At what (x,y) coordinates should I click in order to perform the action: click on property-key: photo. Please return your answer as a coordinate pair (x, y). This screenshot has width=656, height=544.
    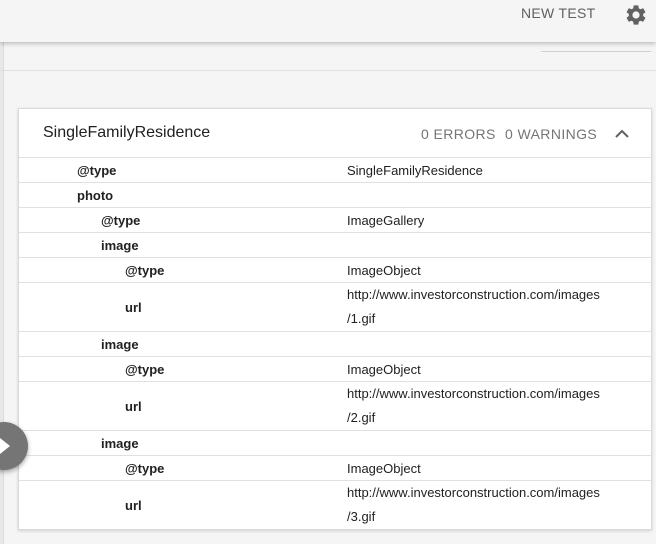
    Looking at the image, I should click on (95, 195).